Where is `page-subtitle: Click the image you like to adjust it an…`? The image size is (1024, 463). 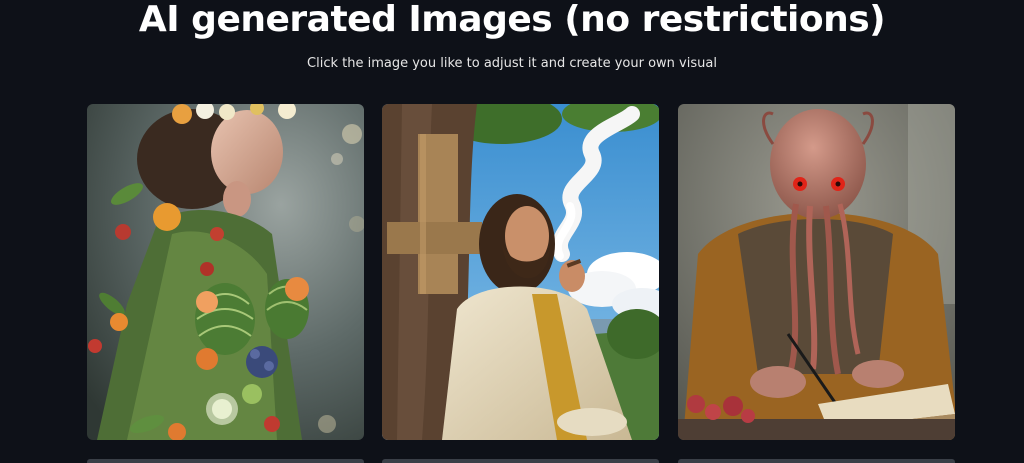 page-subtitle: Click the image you like to adjust it an… is located at coordinates (512, 63).